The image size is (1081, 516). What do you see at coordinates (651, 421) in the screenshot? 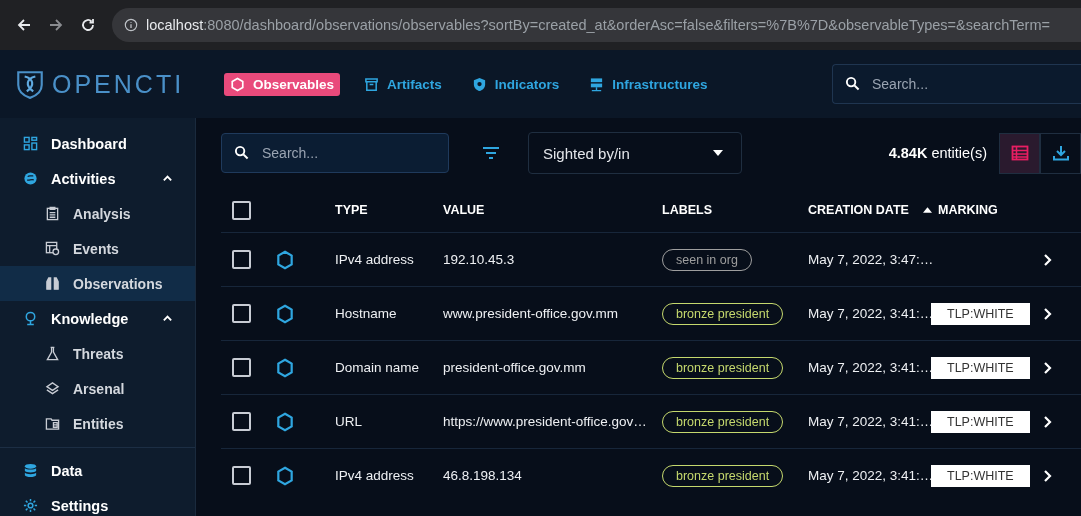
I see `table-row: URL https://www.president-office.gov… bronze president May 7, 2022, 3:41:… TLP:WHITE` at bounding box center [651, 421].